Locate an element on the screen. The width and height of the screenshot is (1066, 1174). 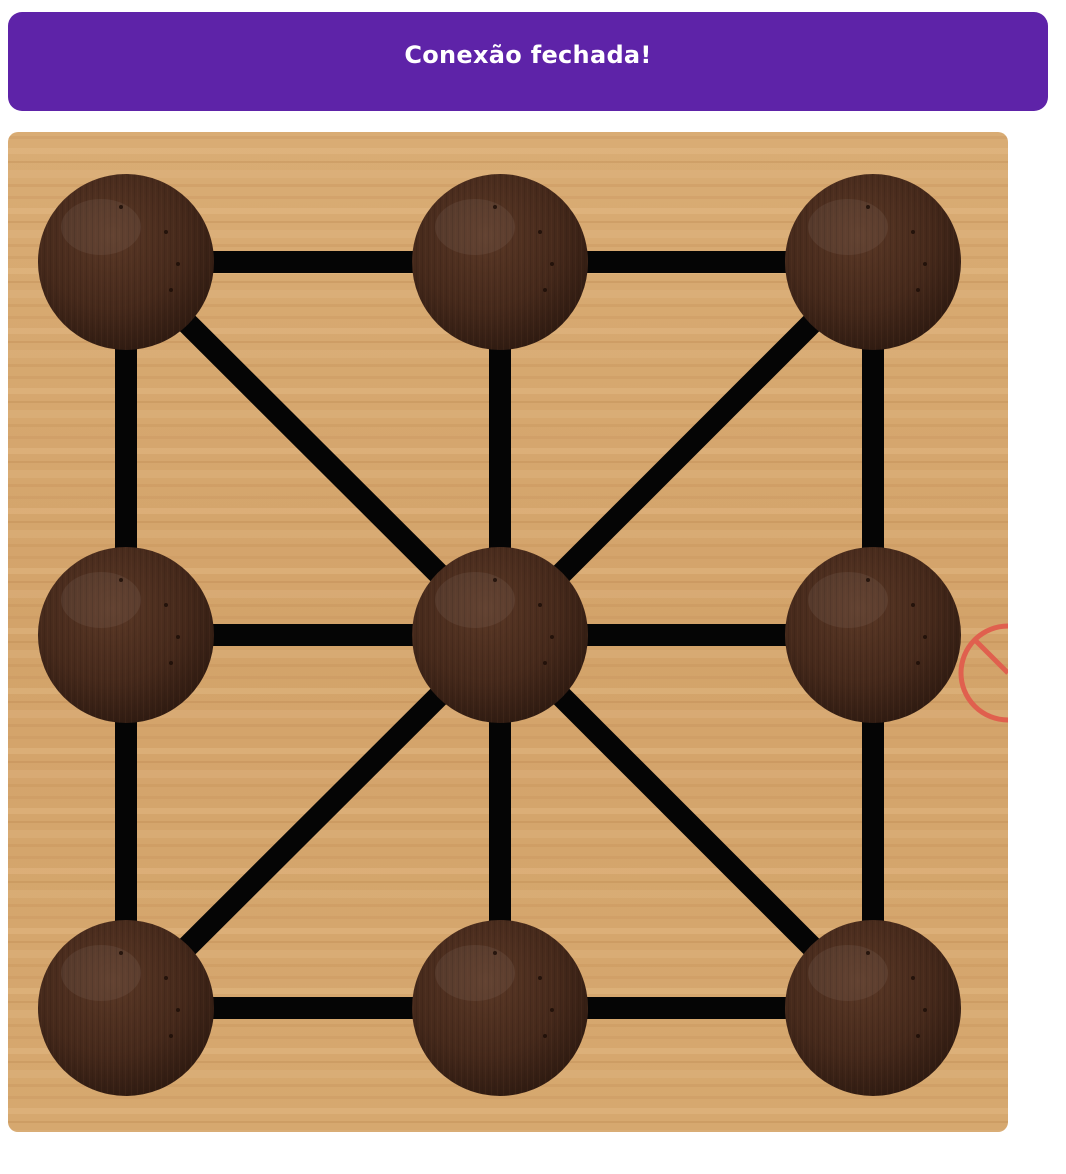
piece-bottom-center is located at coordinates (500, 1008).